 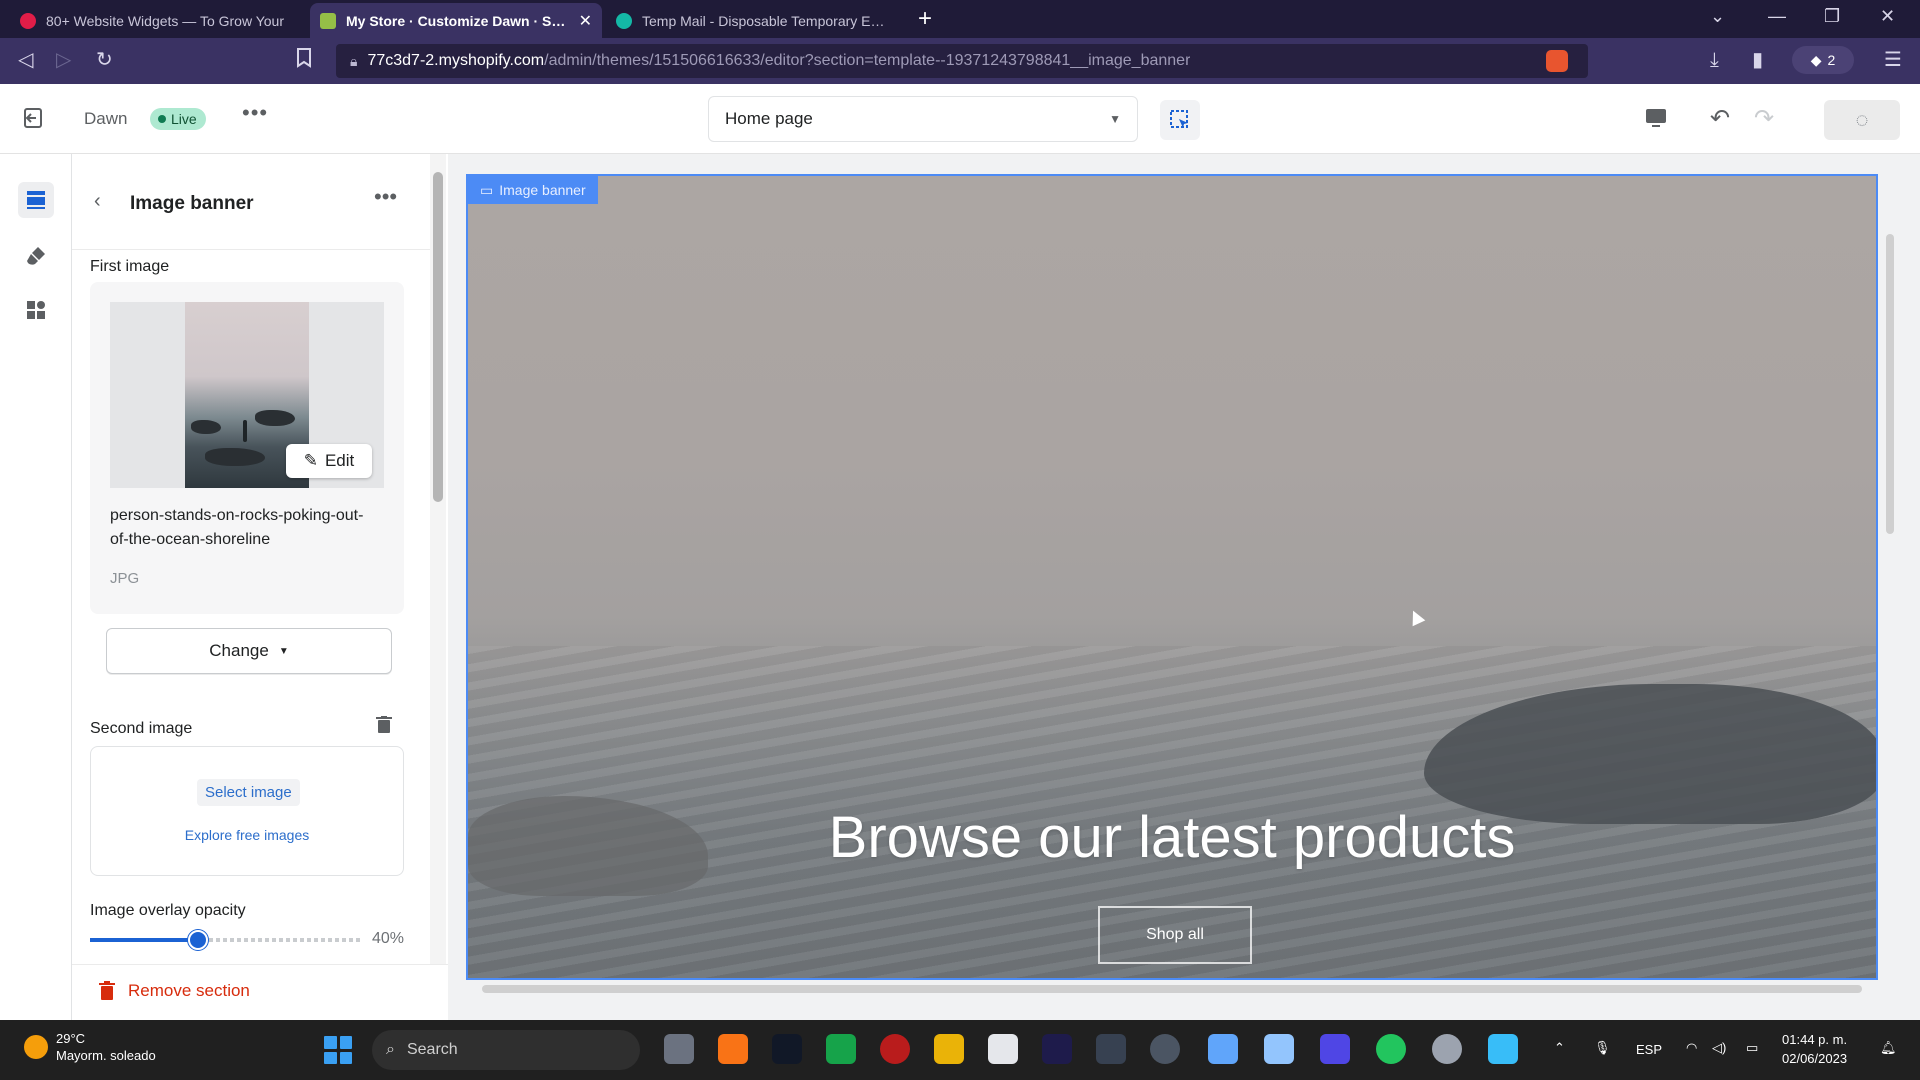 What do you see at coordinates (36, 310) in the screenshot?
I see `app-embeds-tab` at bounding box center [36, 310].